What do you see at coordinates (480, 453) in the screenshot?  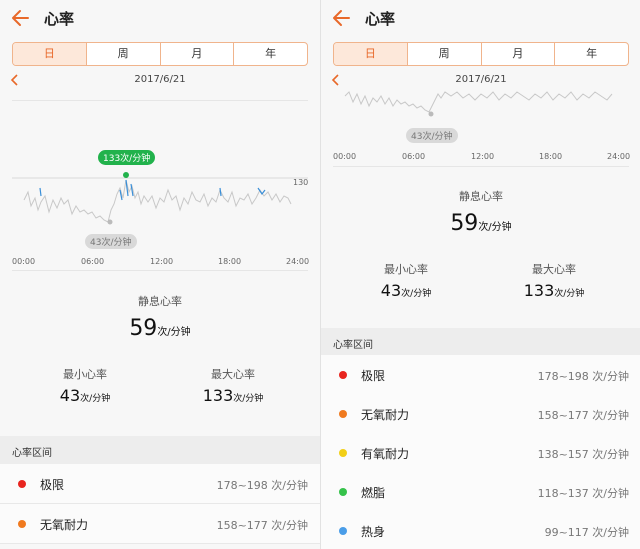 I see `zone-row: 有氧耐力 138~157 次/分钟` at bounding box center [480, 453].